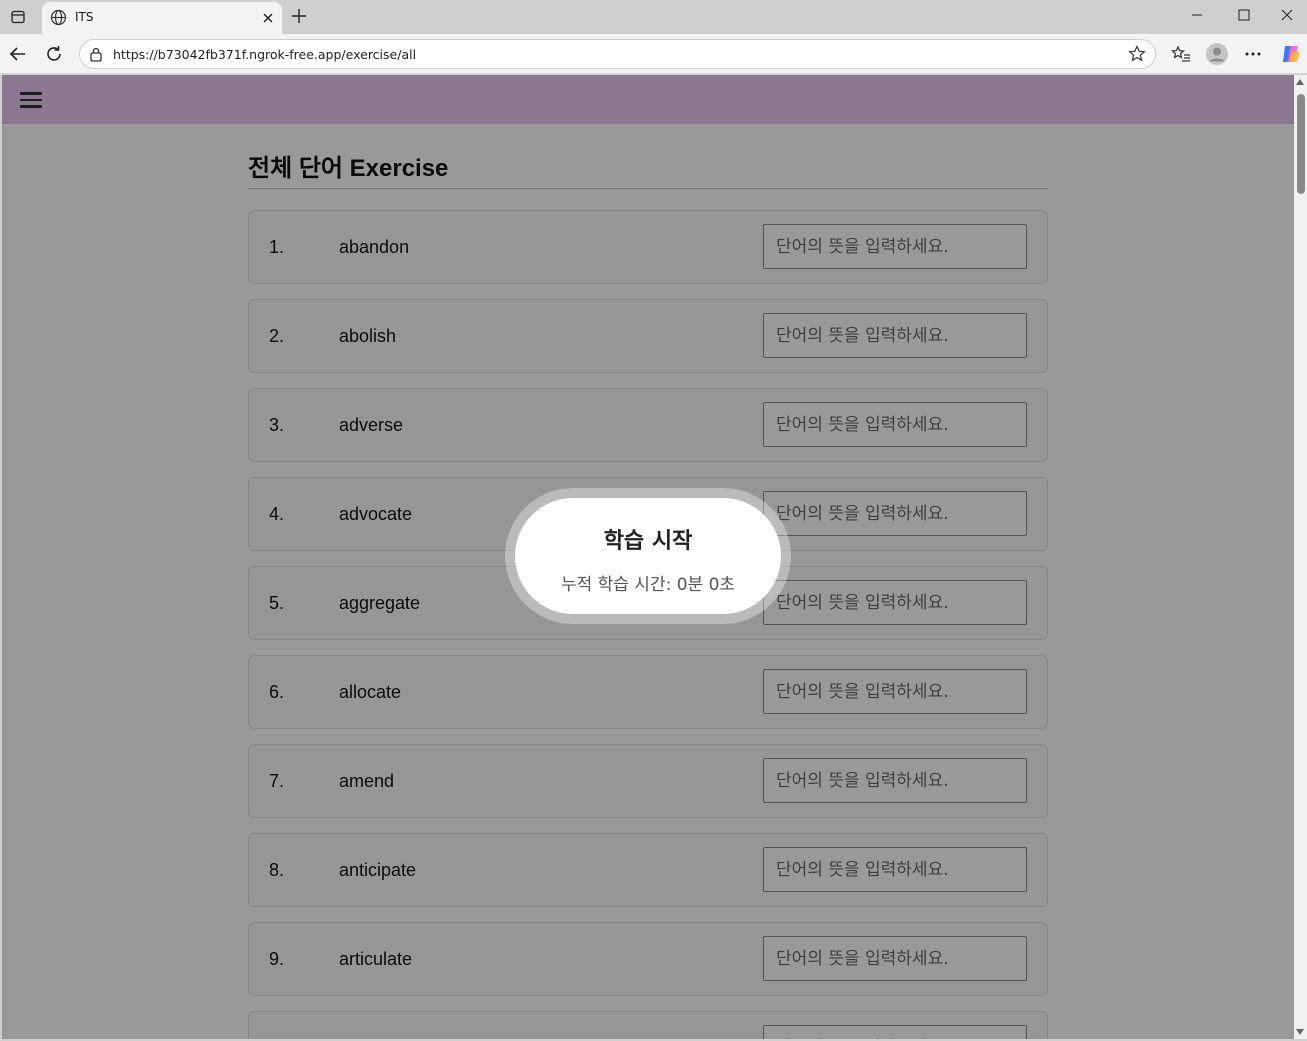 This screenshot has width=1307, height=1041. I want to click on minimize-icon, so click(1197, 15).